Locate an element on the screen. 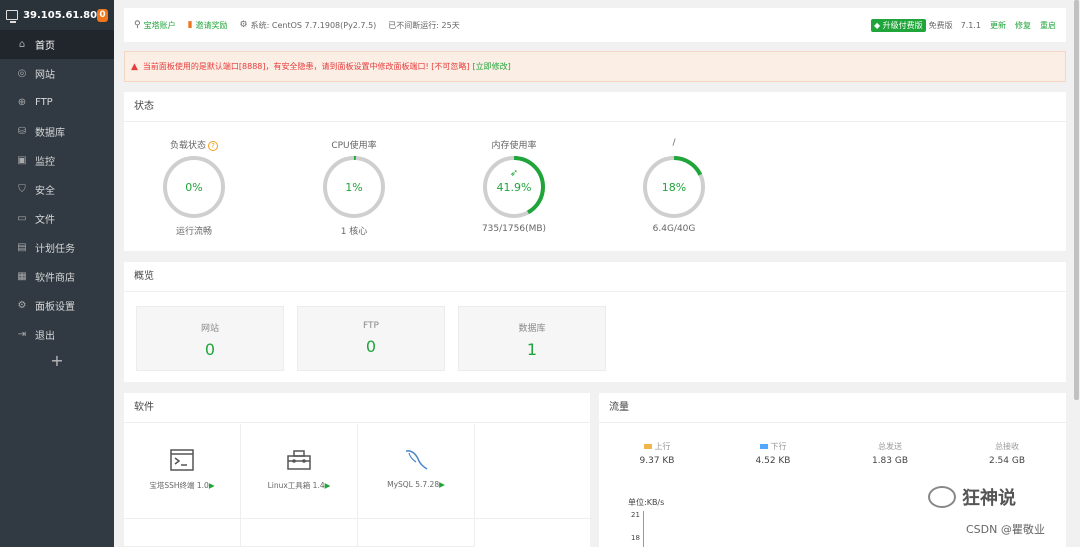 The image size is (1080, 547). terminal-icon is located at coordinates (182, 460).